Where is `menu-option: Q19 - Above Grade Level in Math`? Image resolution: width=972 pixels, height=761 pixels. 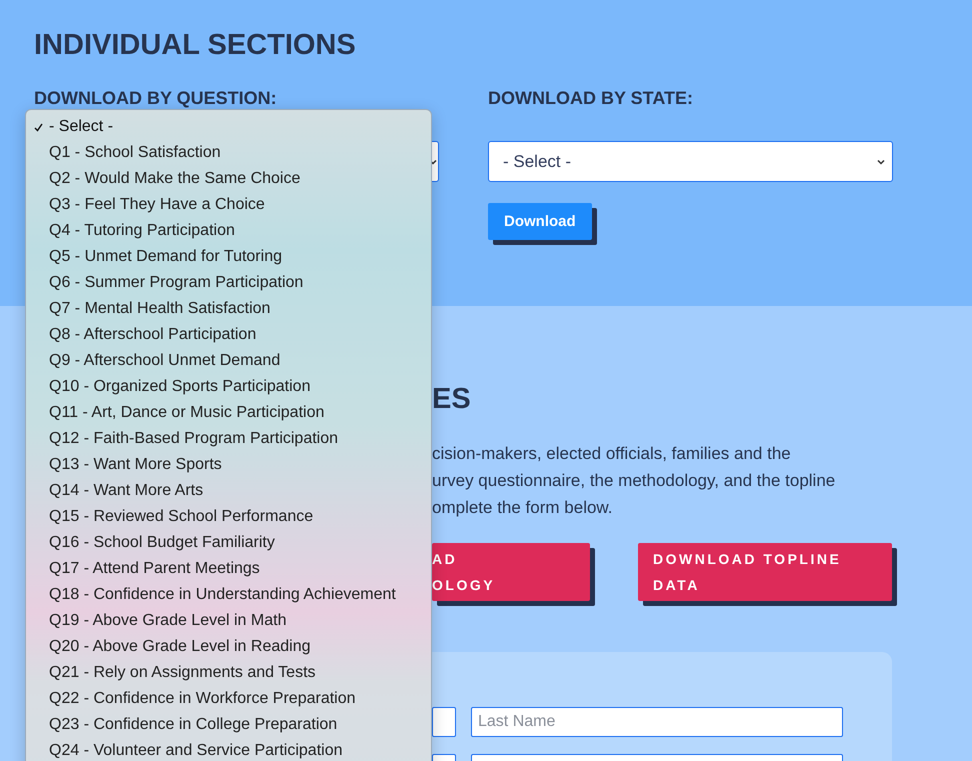 menu-option: Q19 - Above Grade Level in Math is located at coordinates (228, 621).